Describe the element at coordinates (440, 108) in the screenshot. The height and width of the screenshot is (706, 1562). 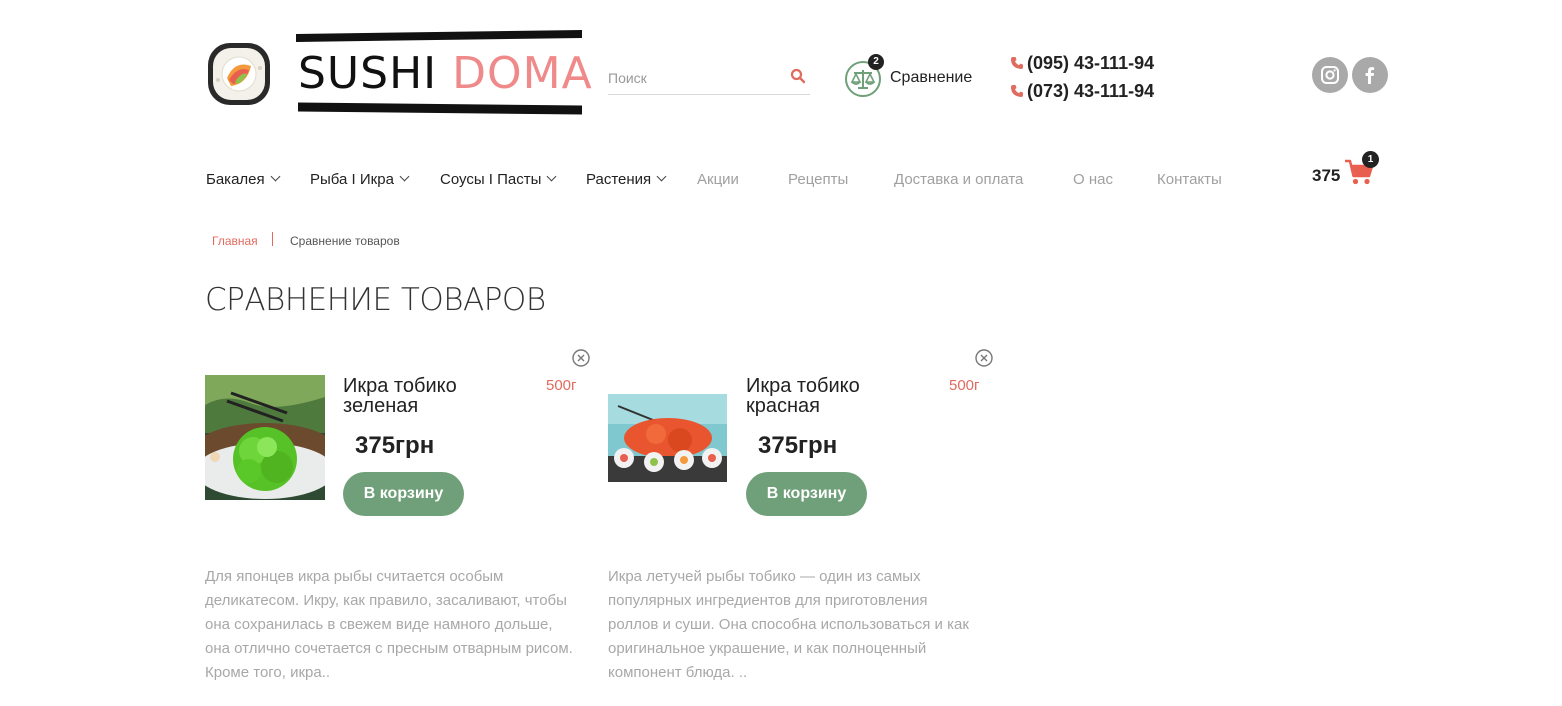
I see `logo-chopstick-bottom` at that location.